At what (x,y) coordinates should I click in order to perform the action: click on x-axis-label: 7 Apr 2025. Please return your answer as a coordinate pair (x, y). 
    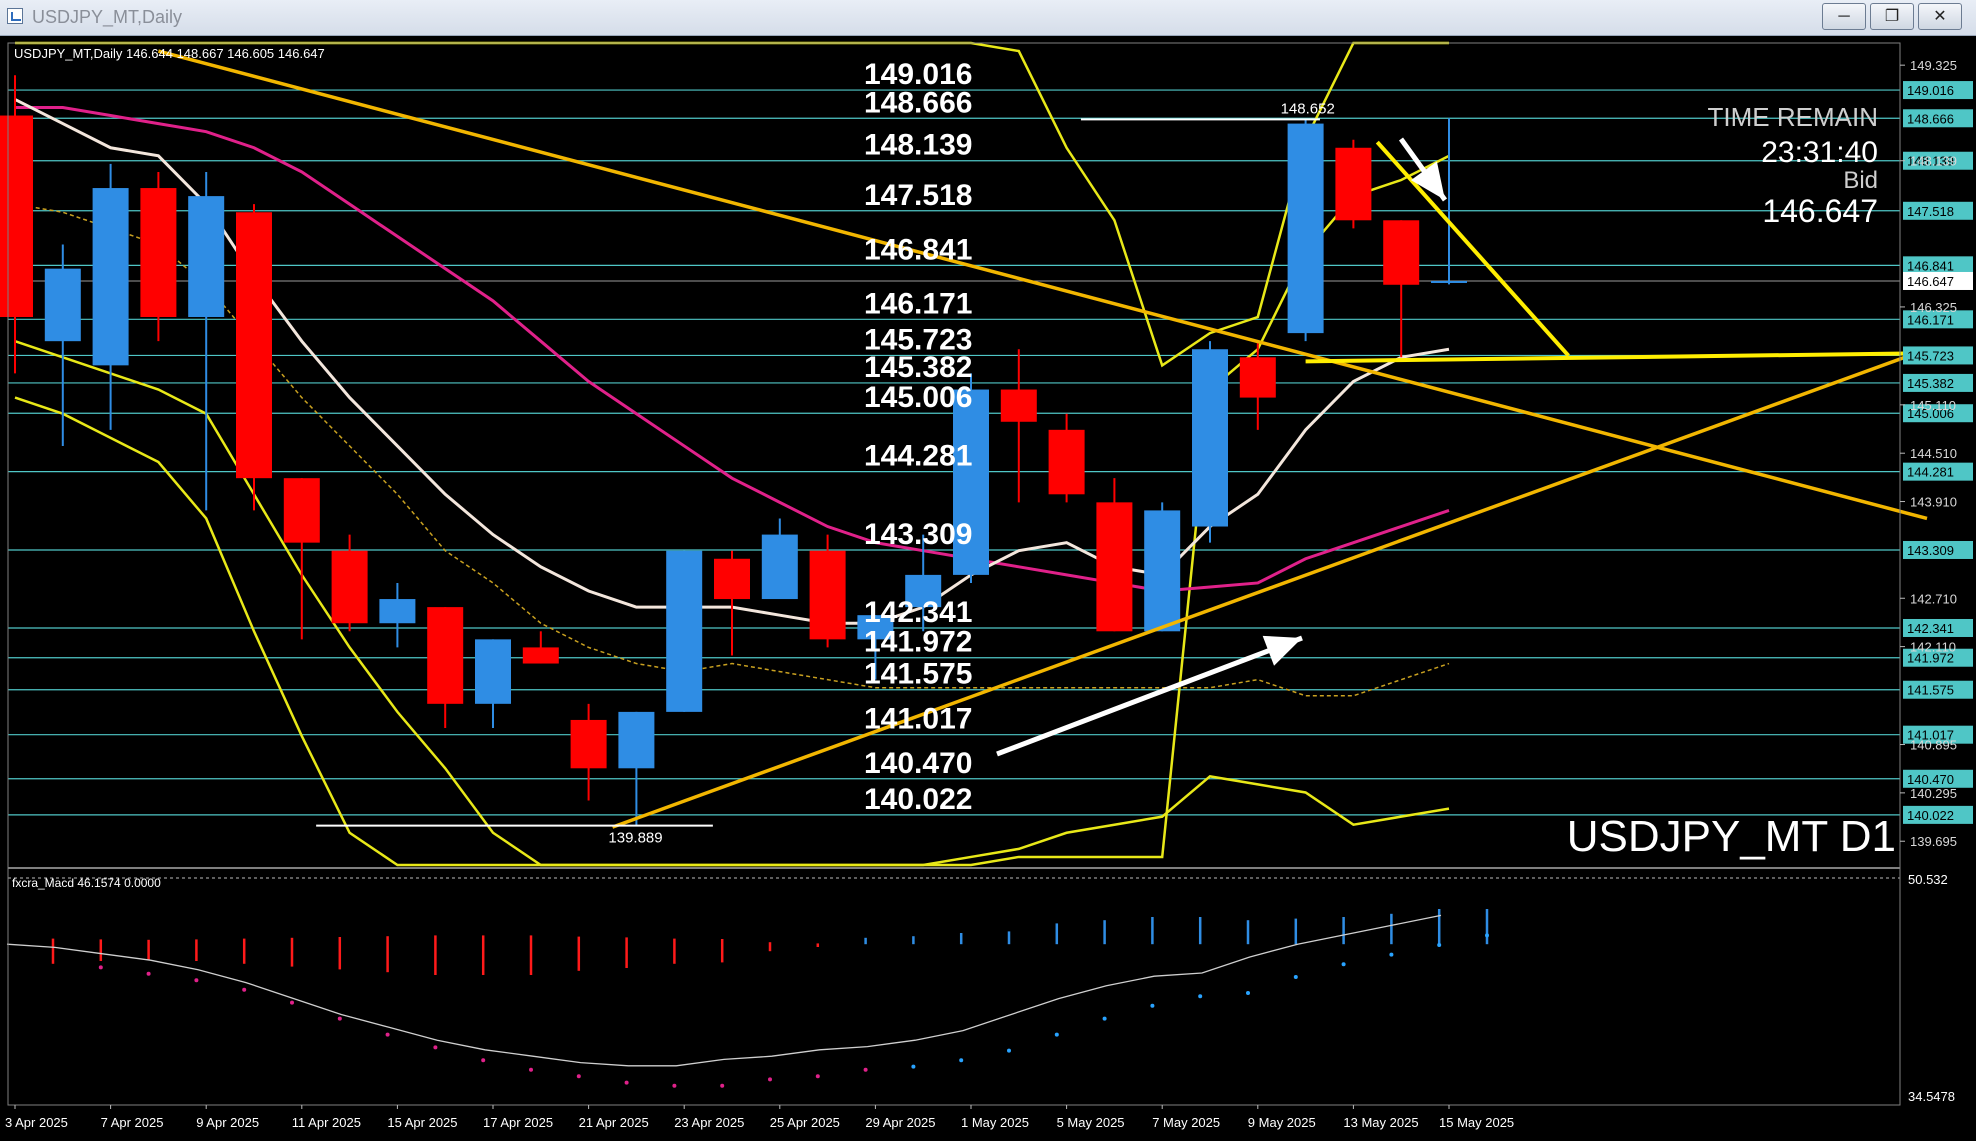
    Looking at the image, I should click on (132, 1122).